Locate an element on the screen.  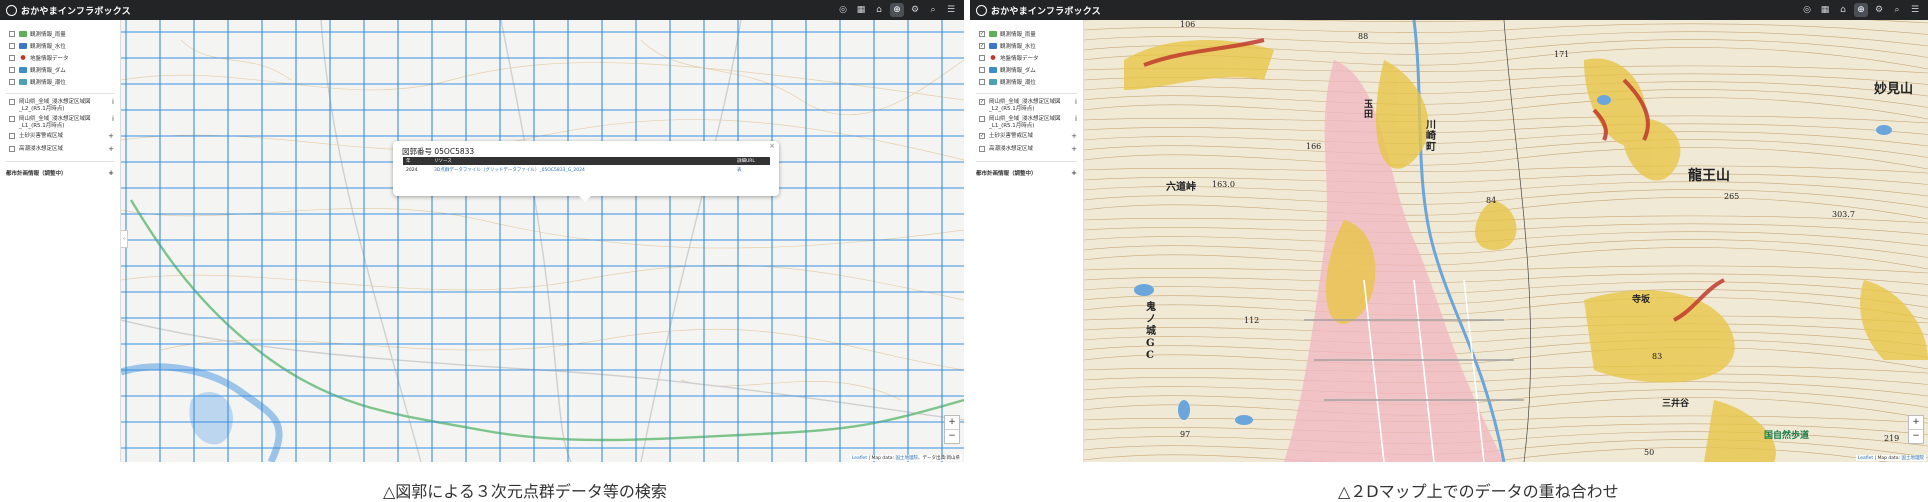
layer-item: ✓ 観測情報_雨量 is located at coordinates (1026, 34).